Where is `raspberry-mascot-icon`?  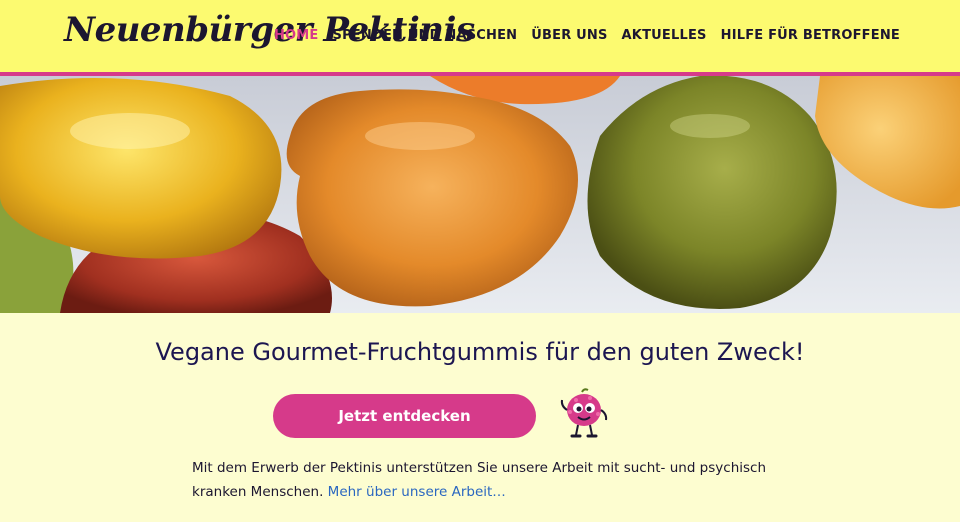 raspberry-mascot-icon is located at coordinates (584, 413).